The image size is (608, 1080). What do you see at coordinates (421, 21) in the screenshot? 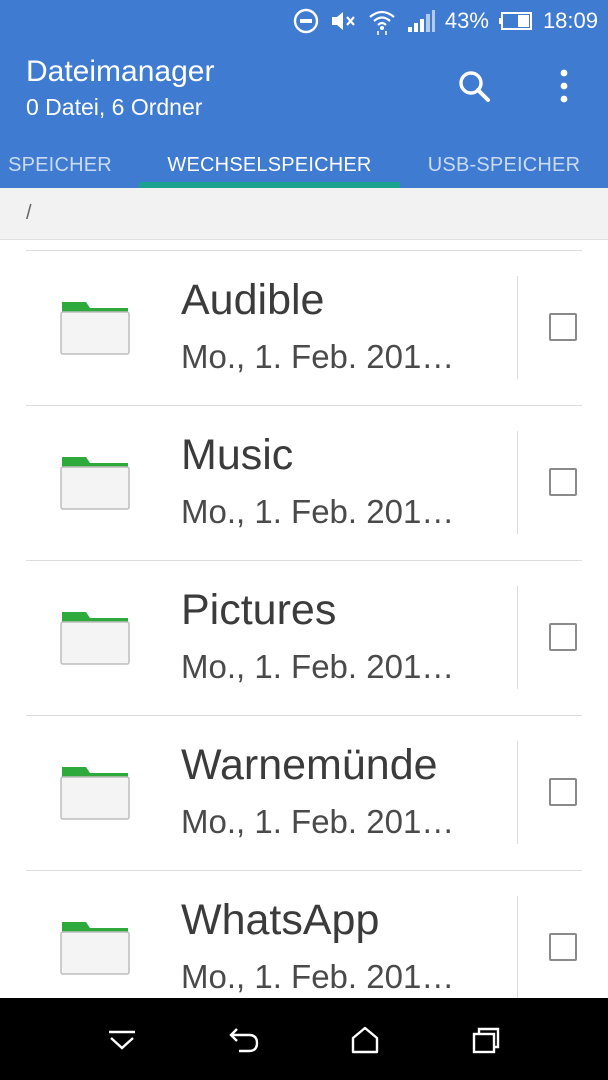
I see `signal-icon` at bounding box center [421, 21].